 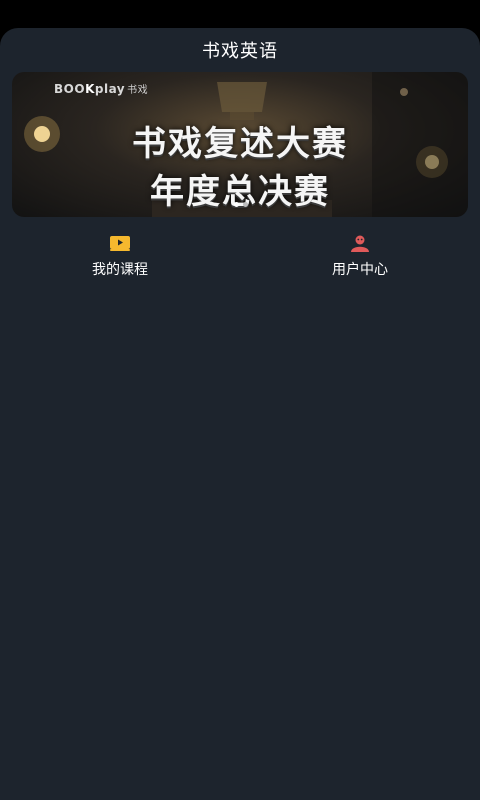 I want to click on title-bar: 书戏英语, so click(x=240, y=50).